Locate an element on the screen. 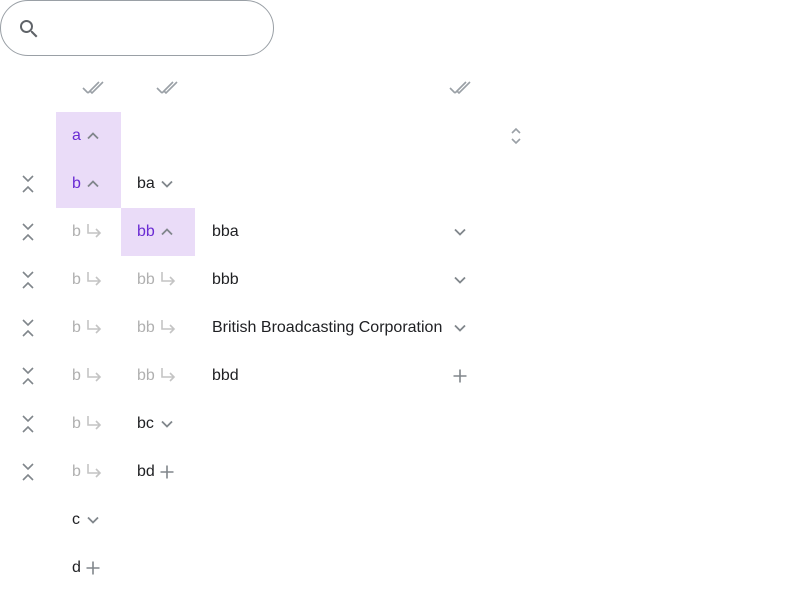 This screenshot has width=800, height=600. col2-item-label: bd is located at coordinates (146, 471).